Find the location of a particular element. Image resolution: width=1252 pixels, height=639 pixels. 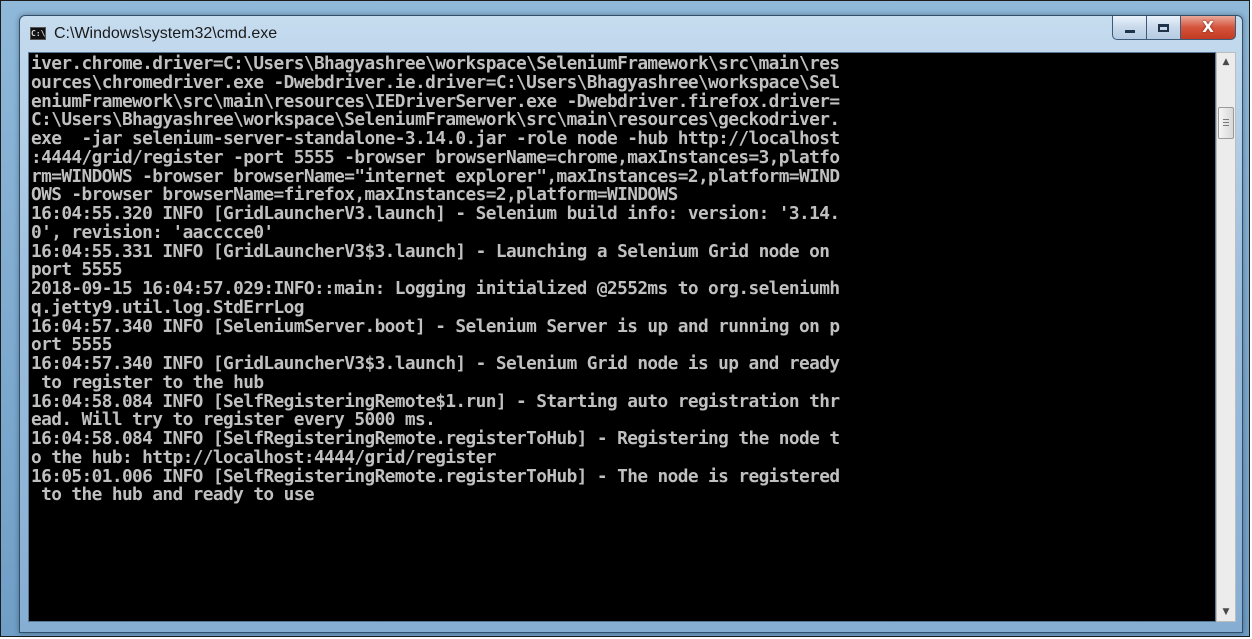

title-bar: C:\ C:\Windows\system32\cmd.exe X is located at coordinates (631, 34).